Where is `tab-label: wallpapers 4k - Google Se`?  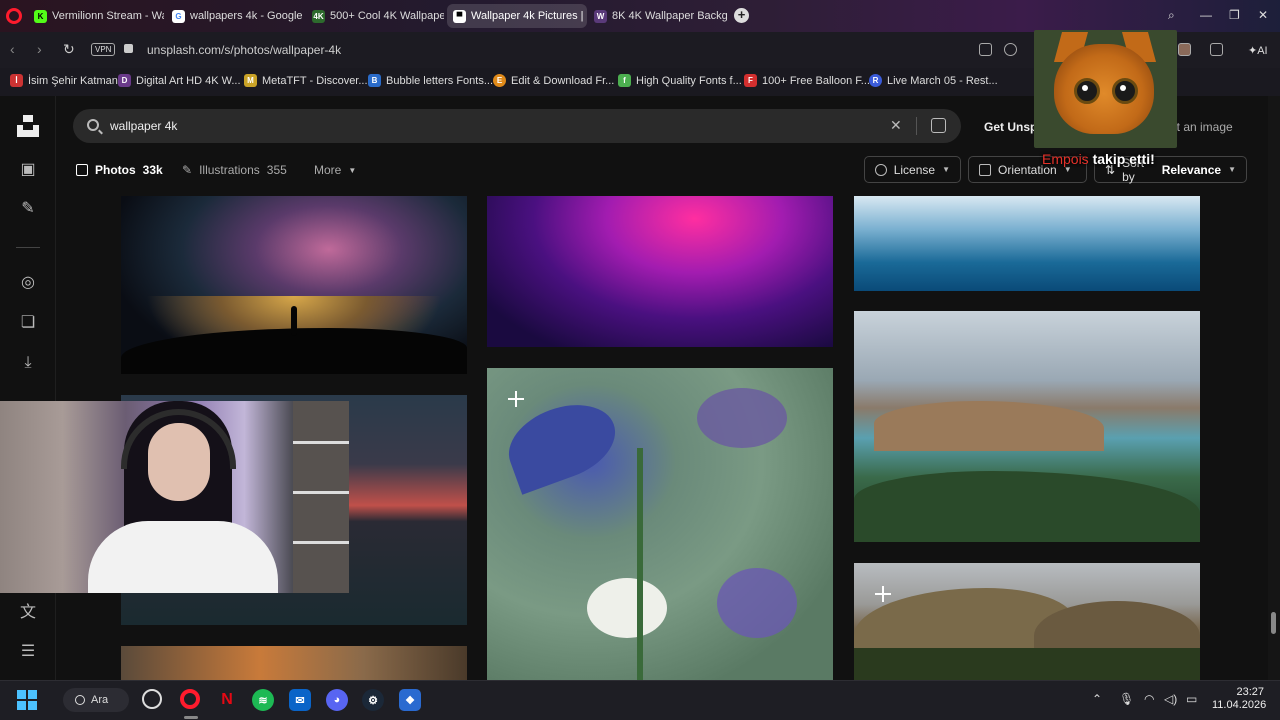 tab-label: wallpapers 4k - Google Se is located at coordinates (247, 16).